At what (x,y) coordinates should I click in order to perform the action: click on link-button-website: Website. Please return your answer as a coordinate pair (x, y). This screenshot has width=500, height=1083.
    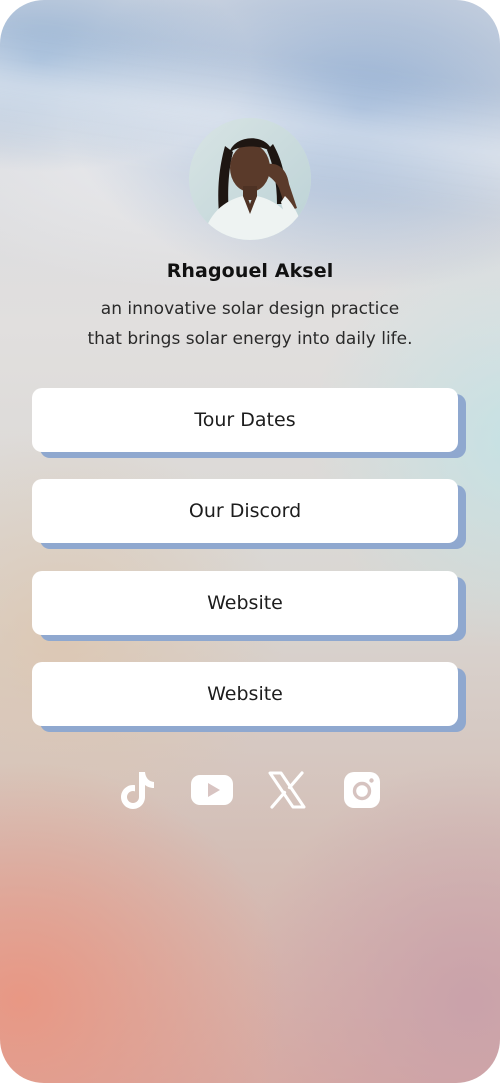
    Looking at the image, I should click on (245, 603).